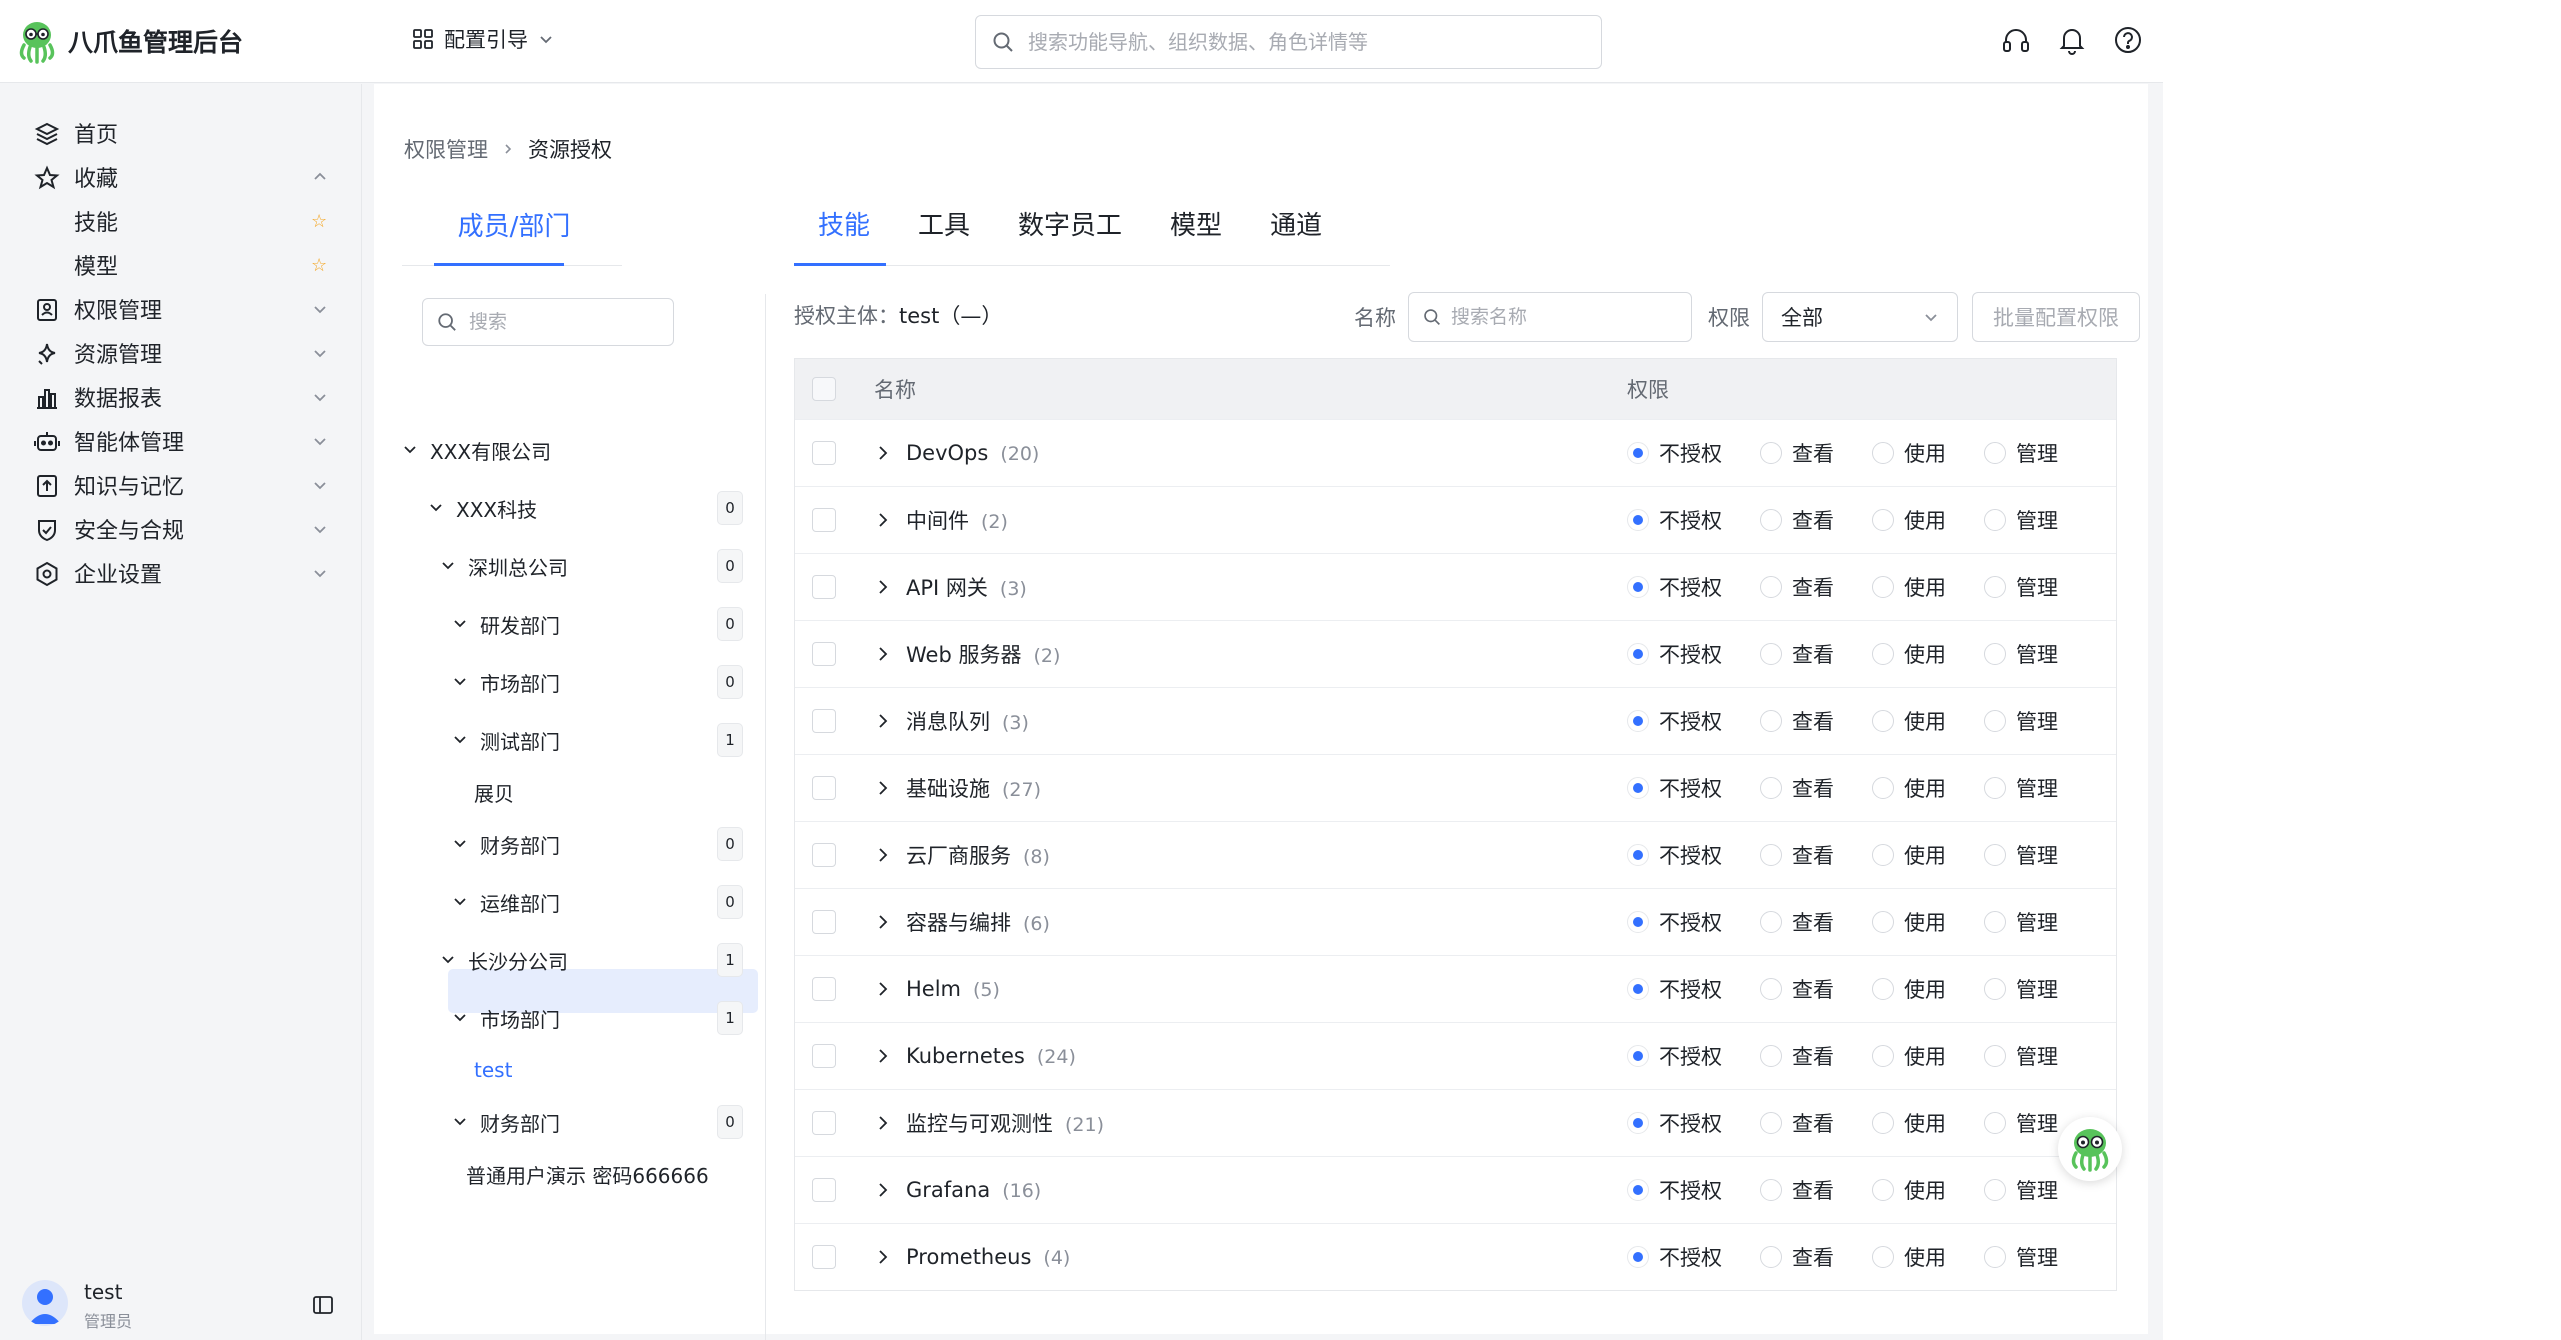 Image resolution: width=2561 pixels, height=1340 pixels. Describe the element at coordinates (587, 1174) in the screenshot. I see `tree-node: 普通用户演示 密码666666` at that location.